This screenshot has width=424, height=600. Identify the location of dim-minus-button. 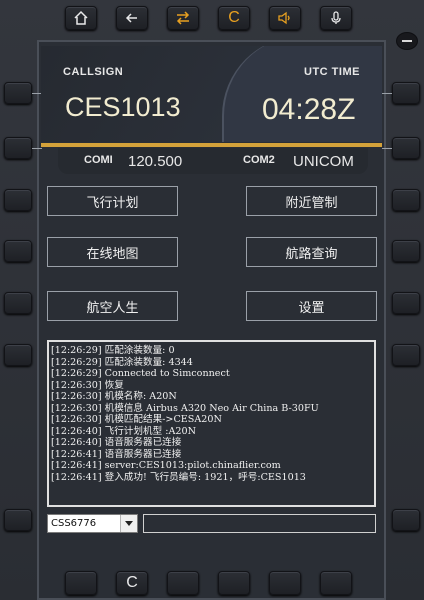
(407, 41).